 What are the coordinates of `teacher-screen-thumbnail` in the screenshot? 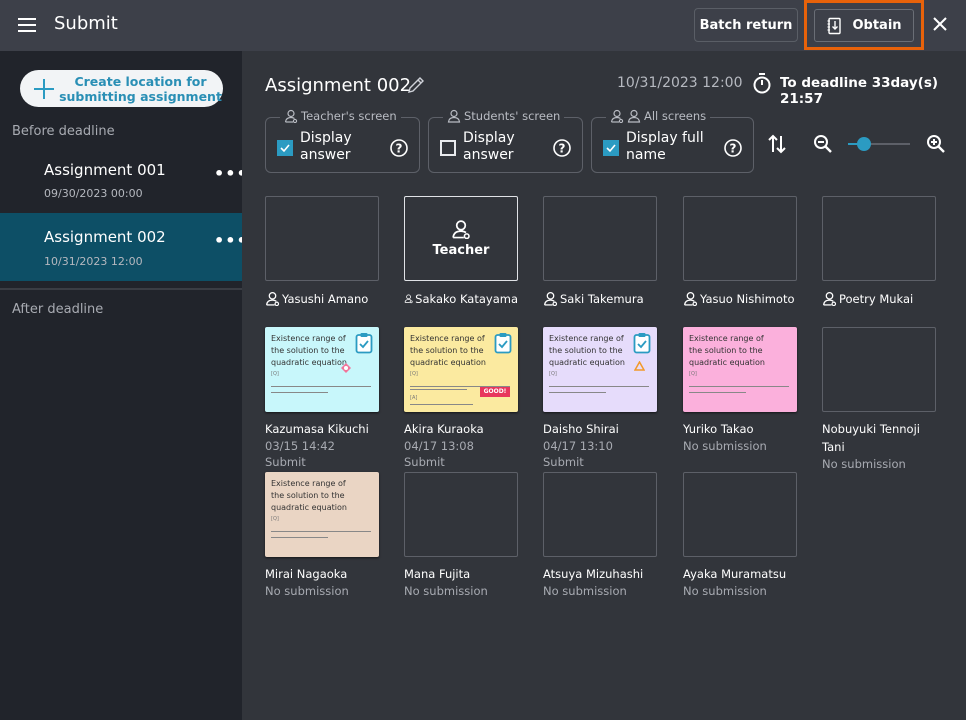 It's located at (600, 238).